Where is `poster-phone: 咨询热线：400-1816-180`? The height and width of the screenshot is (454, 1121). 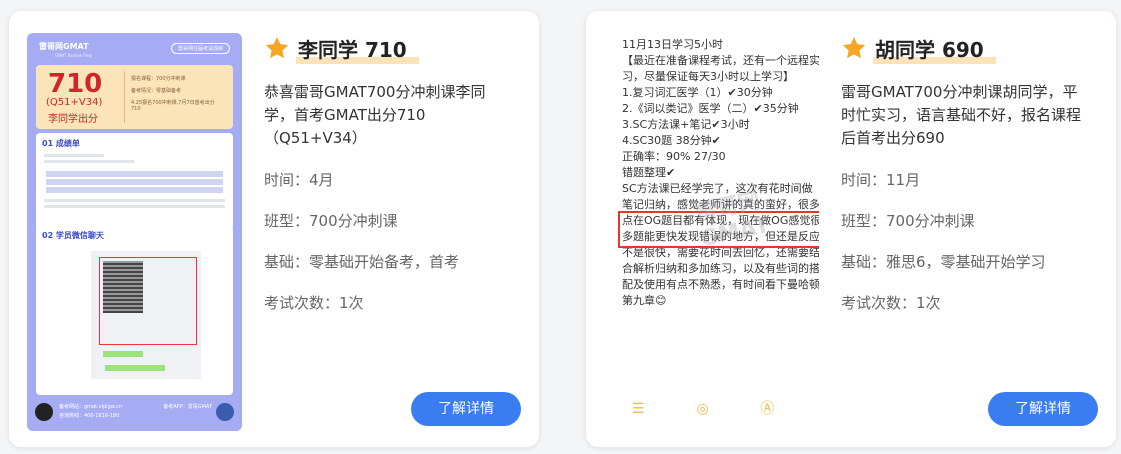
poster-phone: 咨询热线：400-1816-180 is located at coordinates (89, 416).